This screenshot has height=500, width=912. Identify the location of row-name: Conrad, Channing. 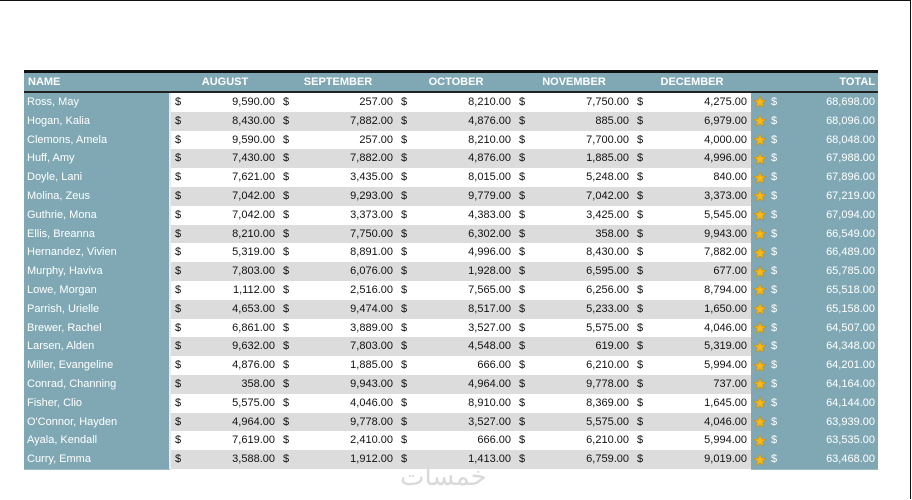
(97, 384).